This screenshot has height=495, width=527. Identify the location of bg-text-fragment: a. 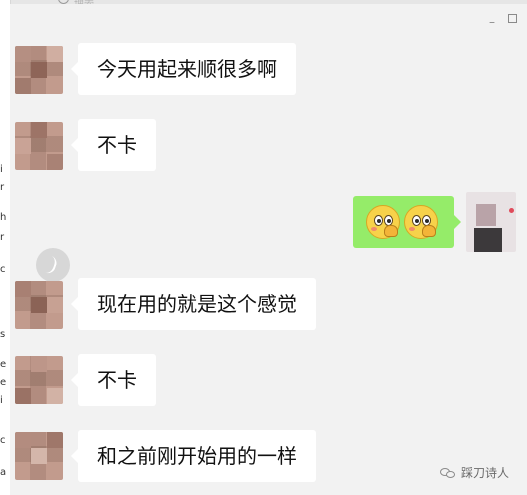
(3, 472).